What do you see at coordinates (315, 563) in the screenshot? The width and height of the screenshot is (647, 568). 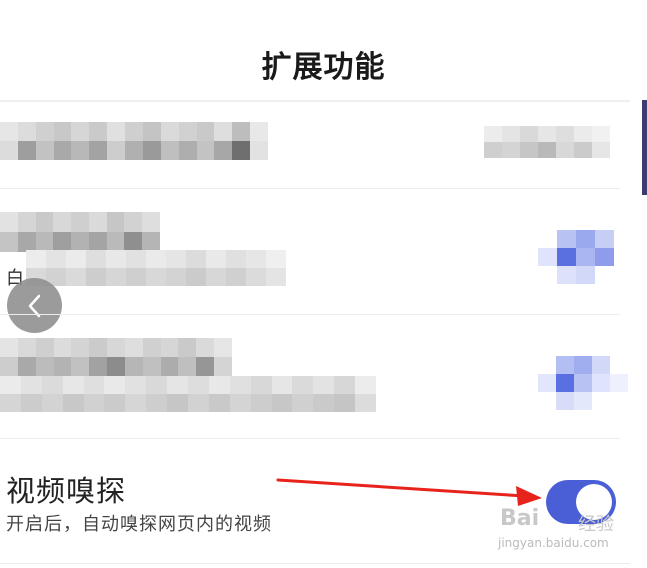 I see `bottom-divider` at bounding box center [315, 563].